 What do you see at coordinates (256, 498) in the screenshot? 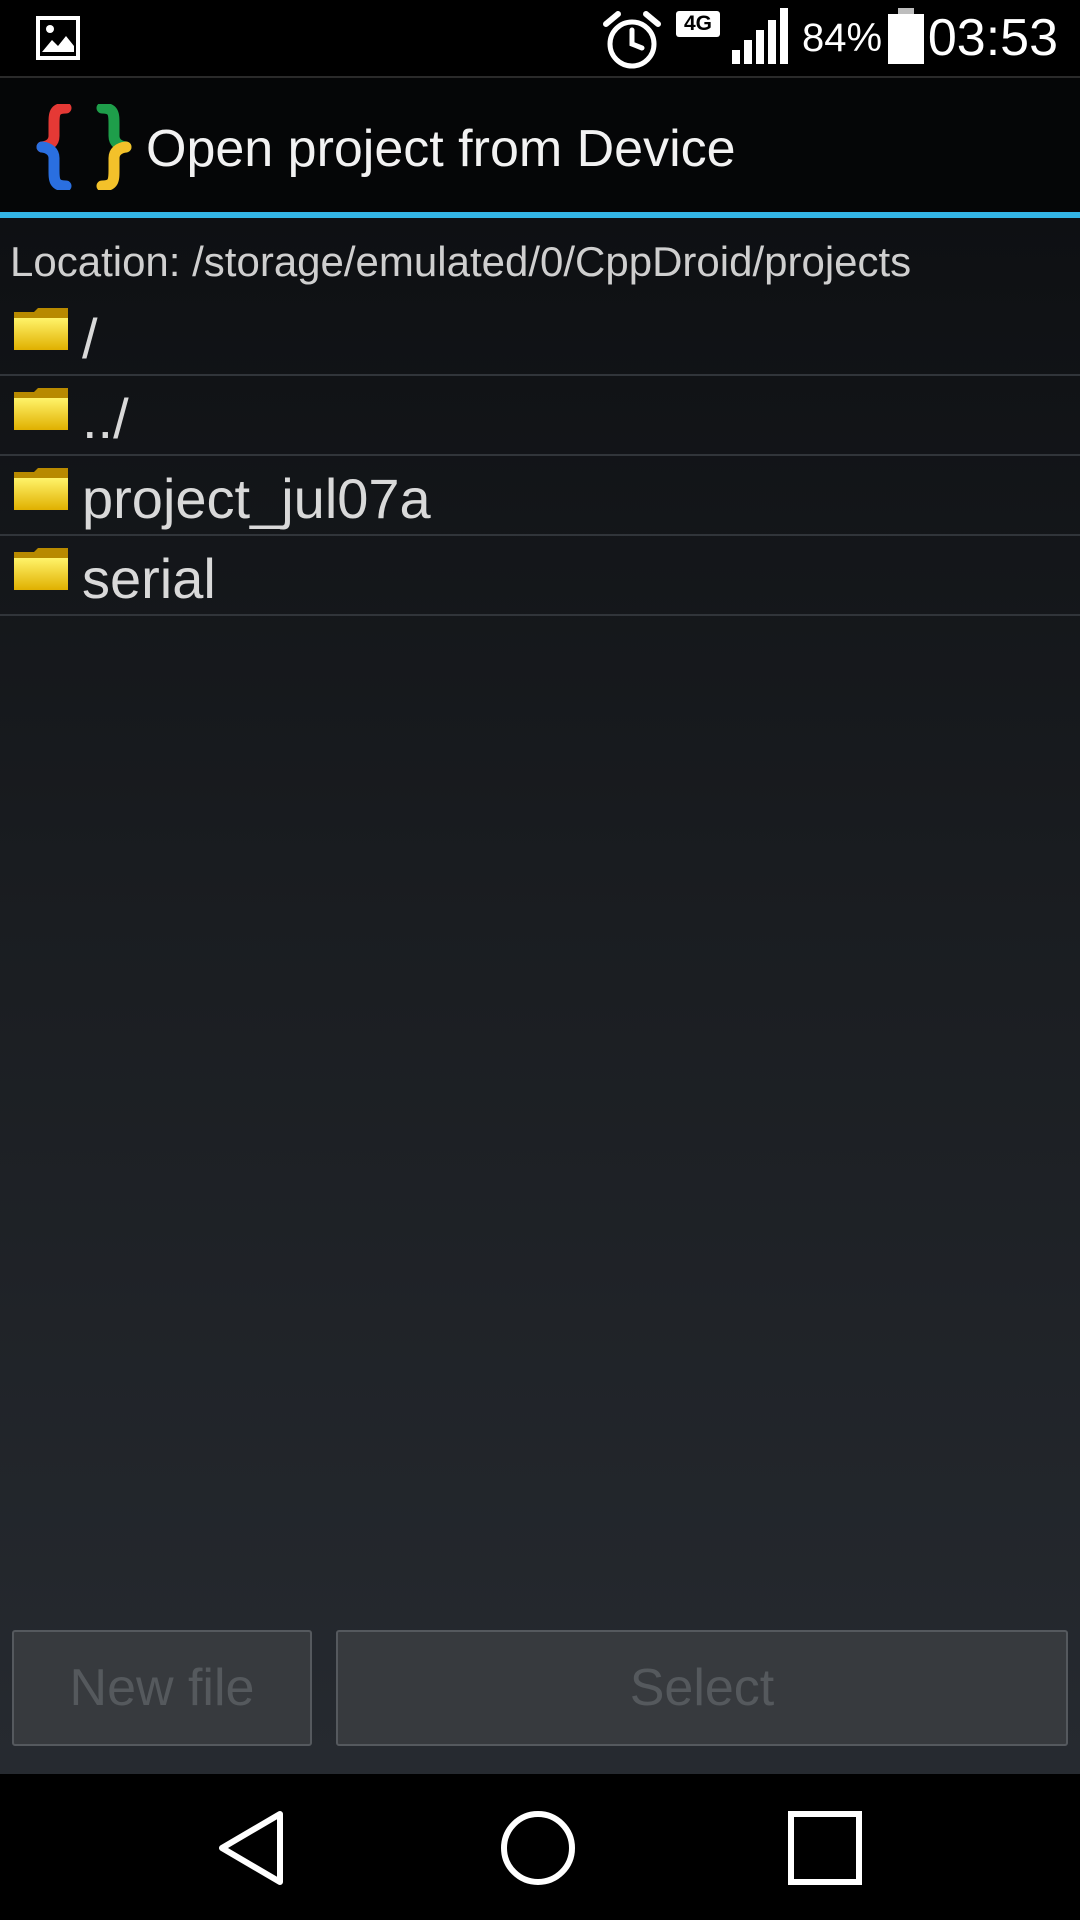
I see `file-name: project_jul07a` at bounding box center [256, 498].